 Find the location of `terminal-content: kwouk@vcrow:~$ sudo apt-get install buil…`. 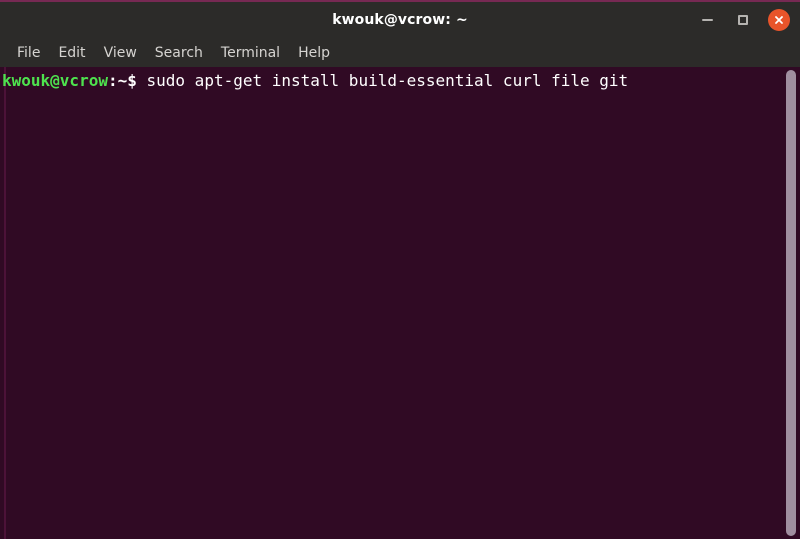

terminal-content: kwouk@vcrow:~$ sudo apt-get install buil… is located at coordinates (391, 81).